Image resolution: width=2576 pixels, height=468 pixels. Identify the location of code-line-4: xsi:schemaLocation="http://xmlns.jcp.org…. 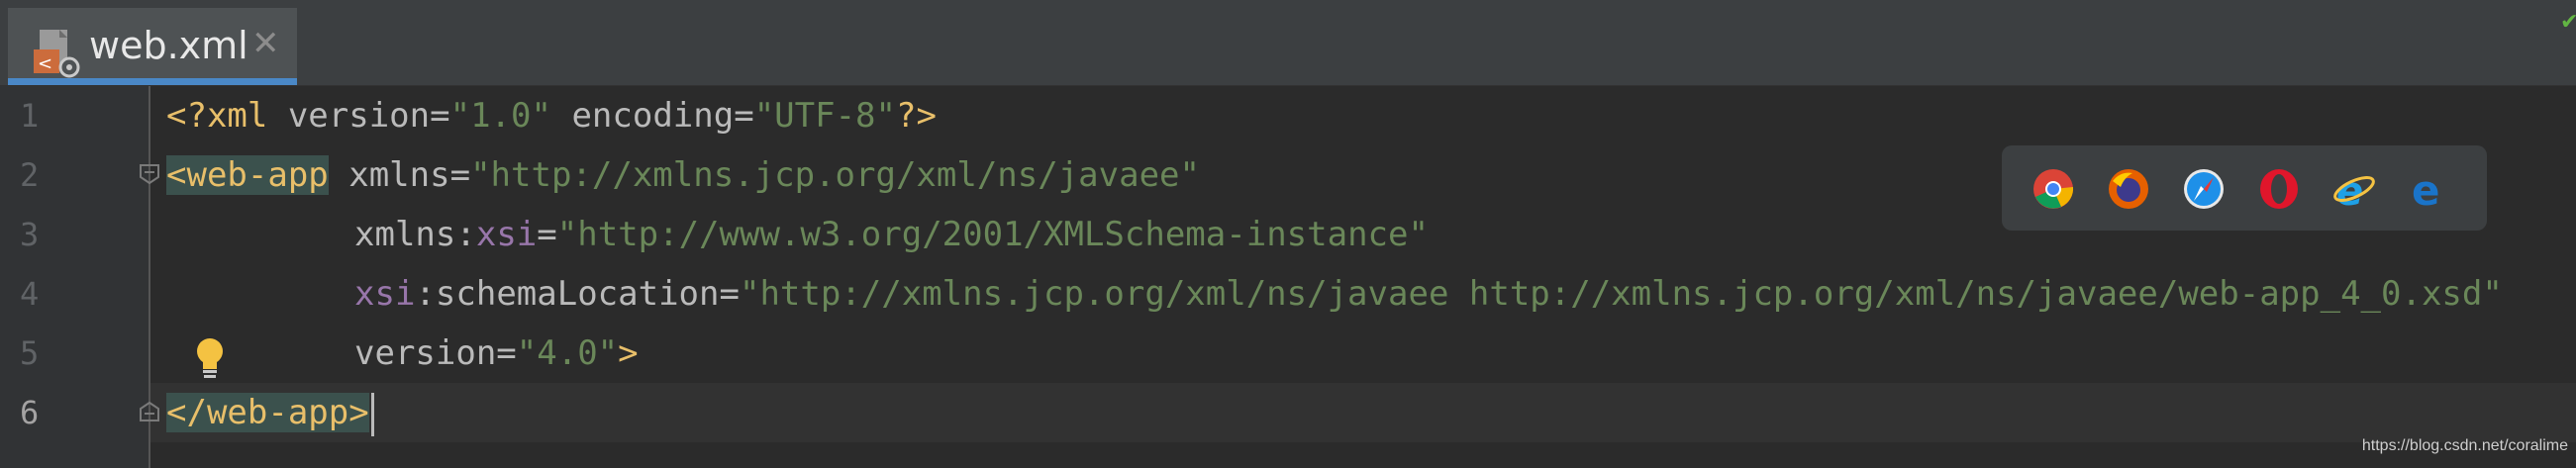
(1428, 294).